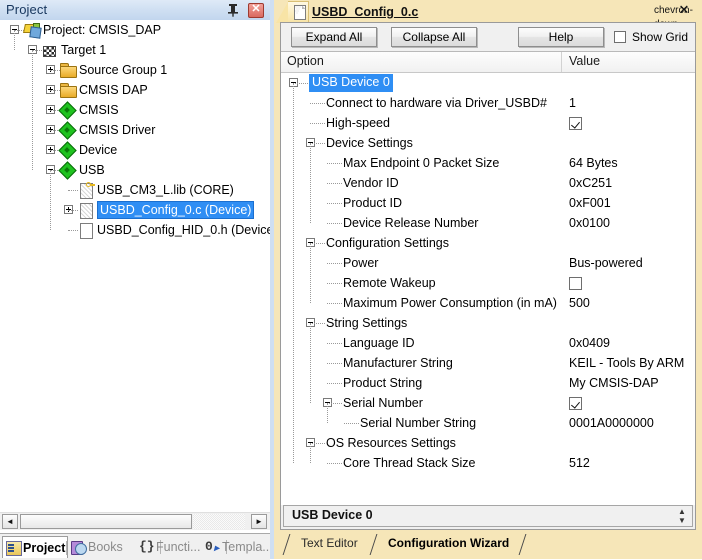  What do you see at coordinates (434, 37) in the screenshot?
I see `collapse-all-button: Collapse All` at bounding box center [434, 37].